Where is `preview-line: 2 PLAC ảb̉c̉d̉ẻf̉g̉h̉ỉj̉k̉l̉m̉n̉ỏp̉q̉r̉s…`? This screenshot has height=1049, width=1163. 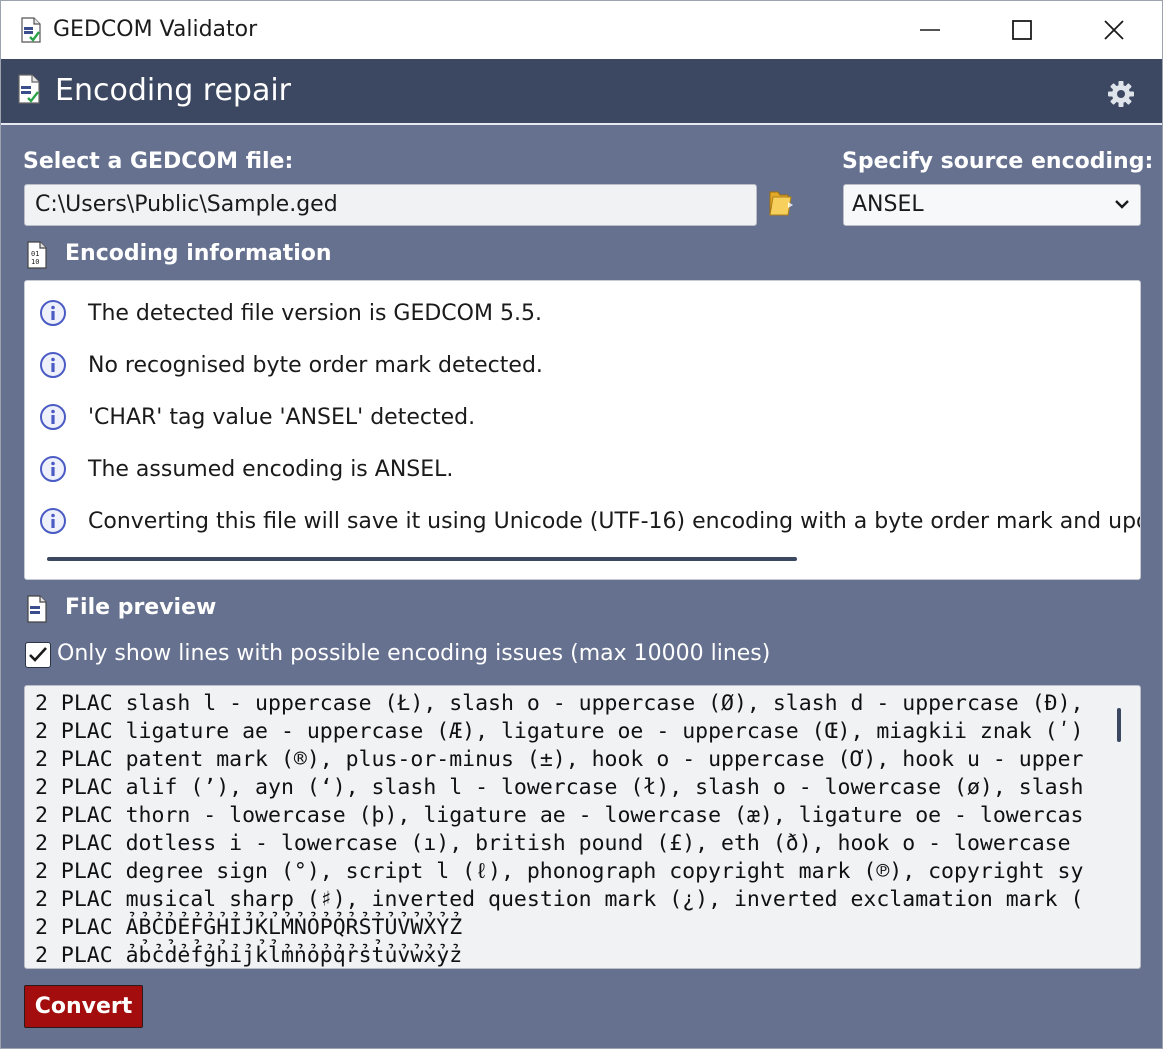 preview-line: 2 PLAC ảb̉c̉d̉ẻf̉g̉h̉ỉj̉k̉l̉m̉n̉ỏp̉q̉r̉s… is located at coordinates (249, 955).